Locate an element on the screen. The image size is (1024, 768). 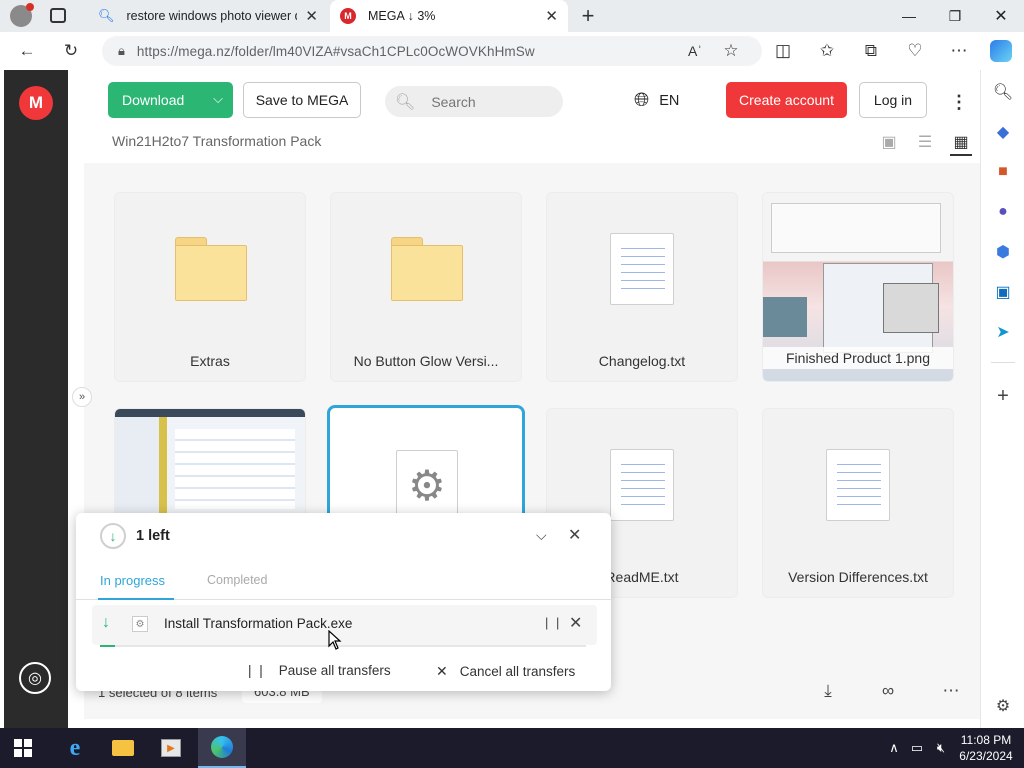
restore-icon: ❐ is located at coordinates (955, 16).